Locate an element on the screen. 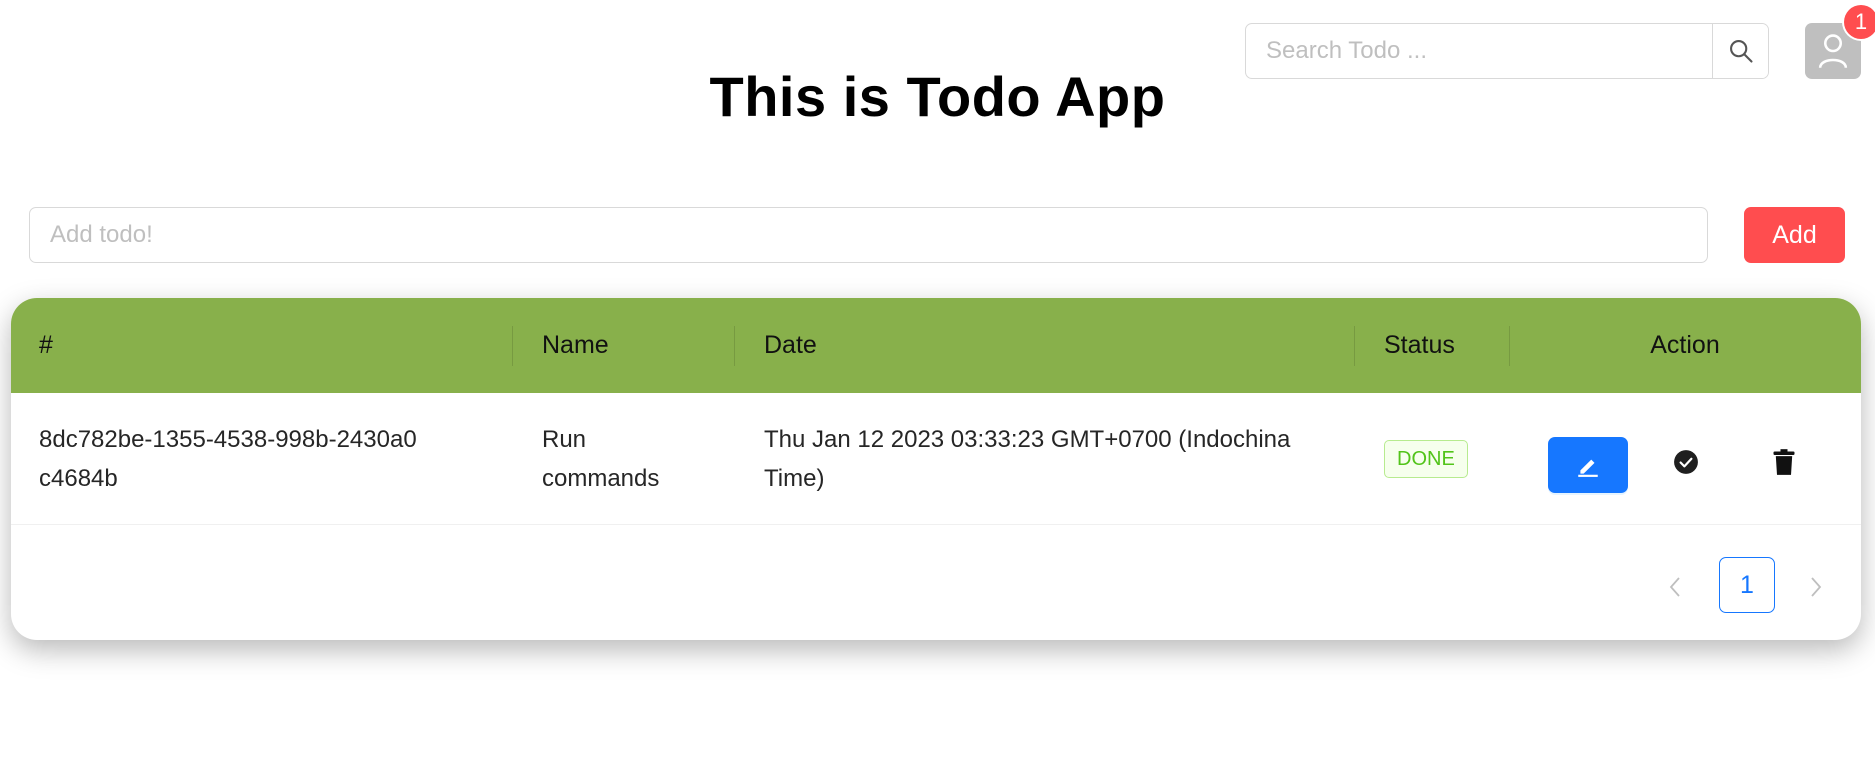 This screenshot has height=779, width=1875. todo-id-cell: 8dc782be-1355-4538-998b-2430a0c4684b is located at coordinates (229, 459).